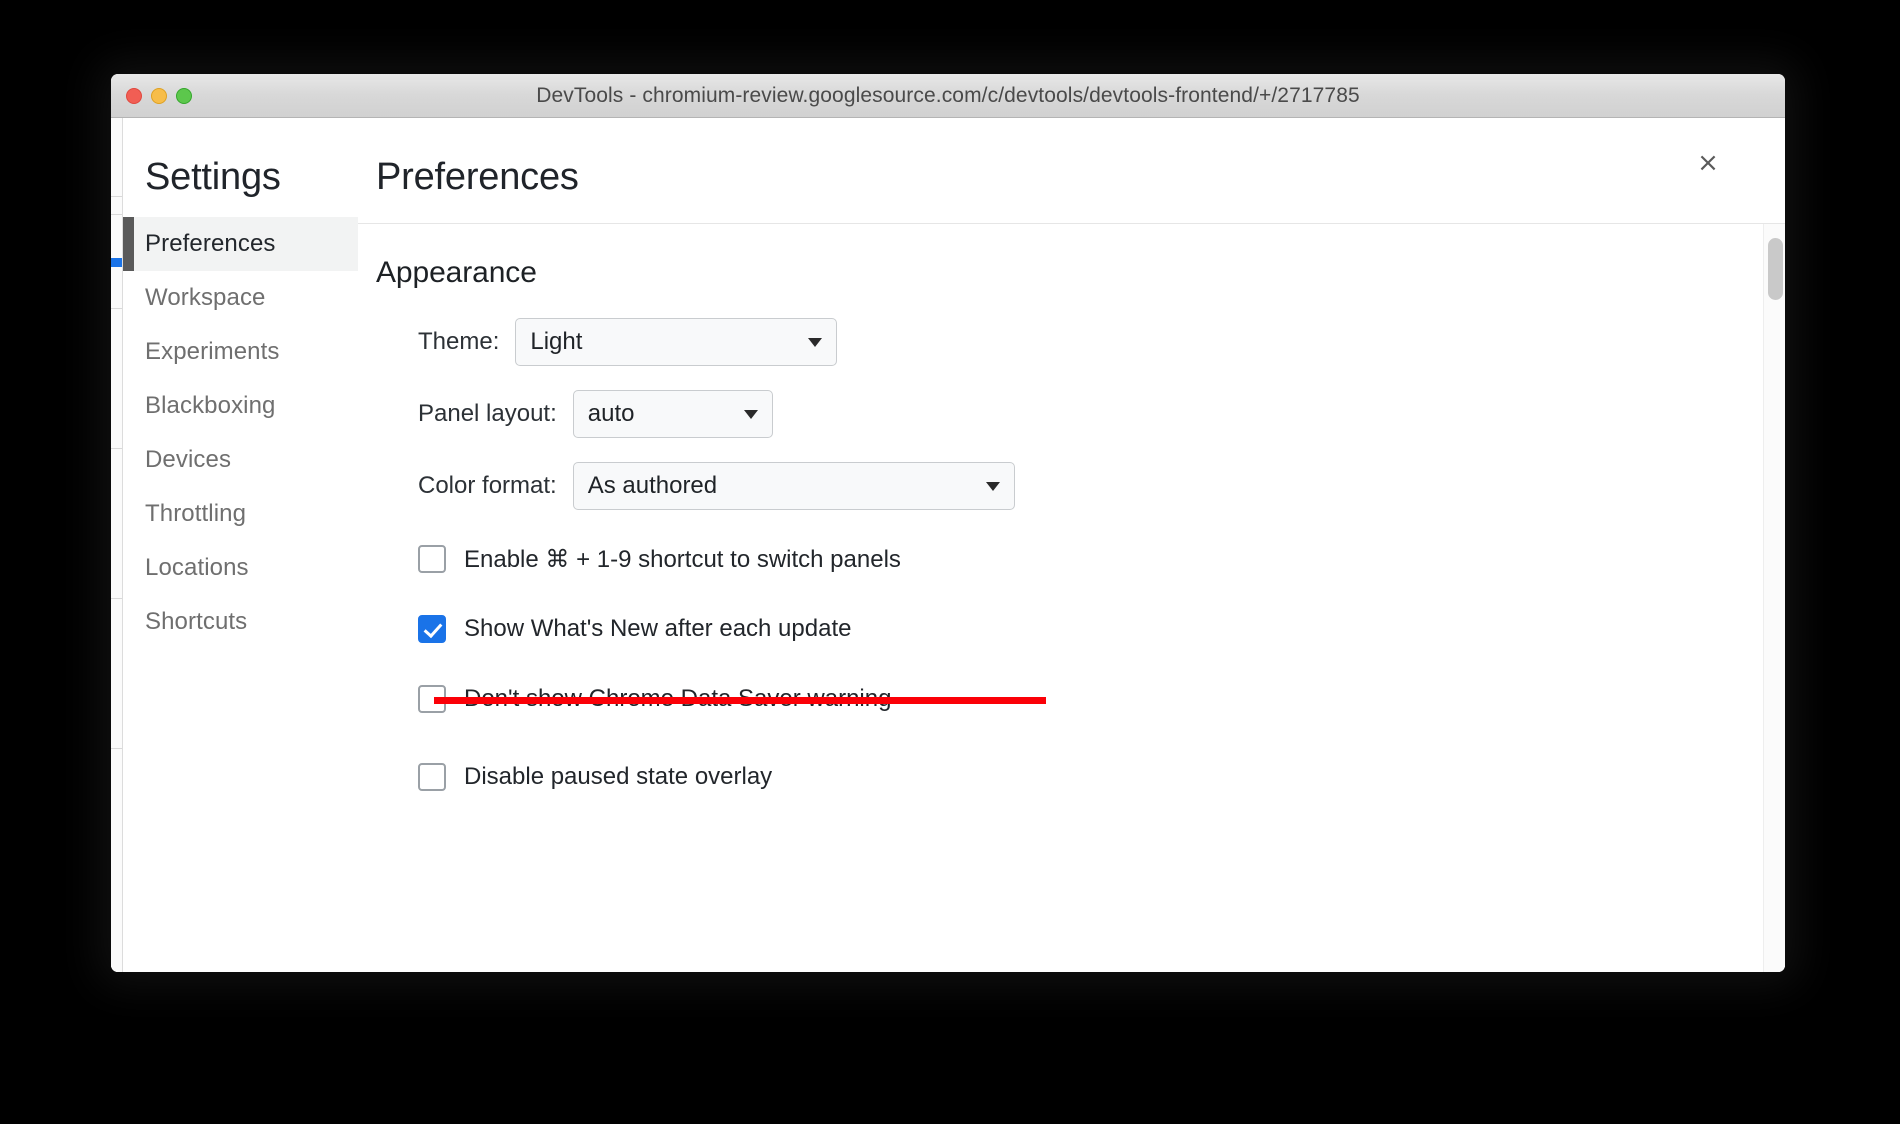  What do you see at coordinates (658, 628) in the screenshot?
I see `show-whats-new-label: Show What's New after each update` at bounding box center [658, 628].